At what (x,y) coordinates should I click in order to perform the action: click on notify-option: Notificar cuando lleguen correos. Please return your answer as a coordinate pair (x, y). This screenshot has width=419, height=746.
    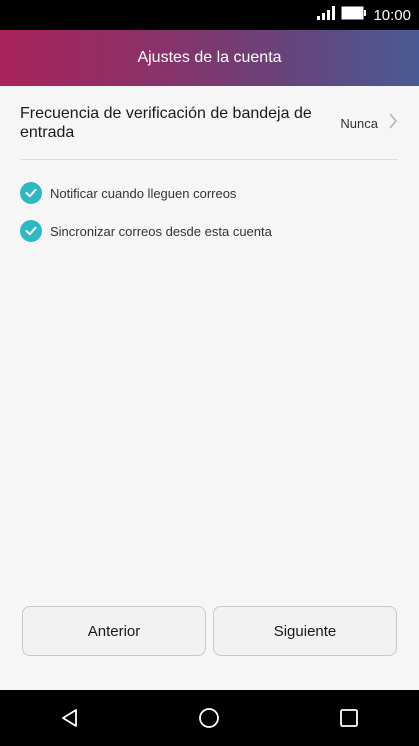
    Looking at the image, I should click on (128, 193).